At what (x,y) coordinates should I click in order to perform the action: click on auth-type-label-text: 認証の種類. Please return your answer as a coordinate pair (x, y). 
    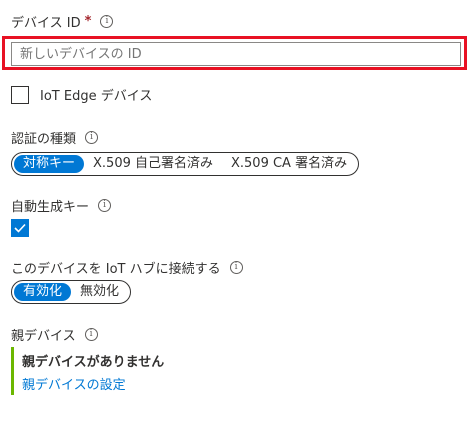
    Looking at the image, I should click on (44, 139).